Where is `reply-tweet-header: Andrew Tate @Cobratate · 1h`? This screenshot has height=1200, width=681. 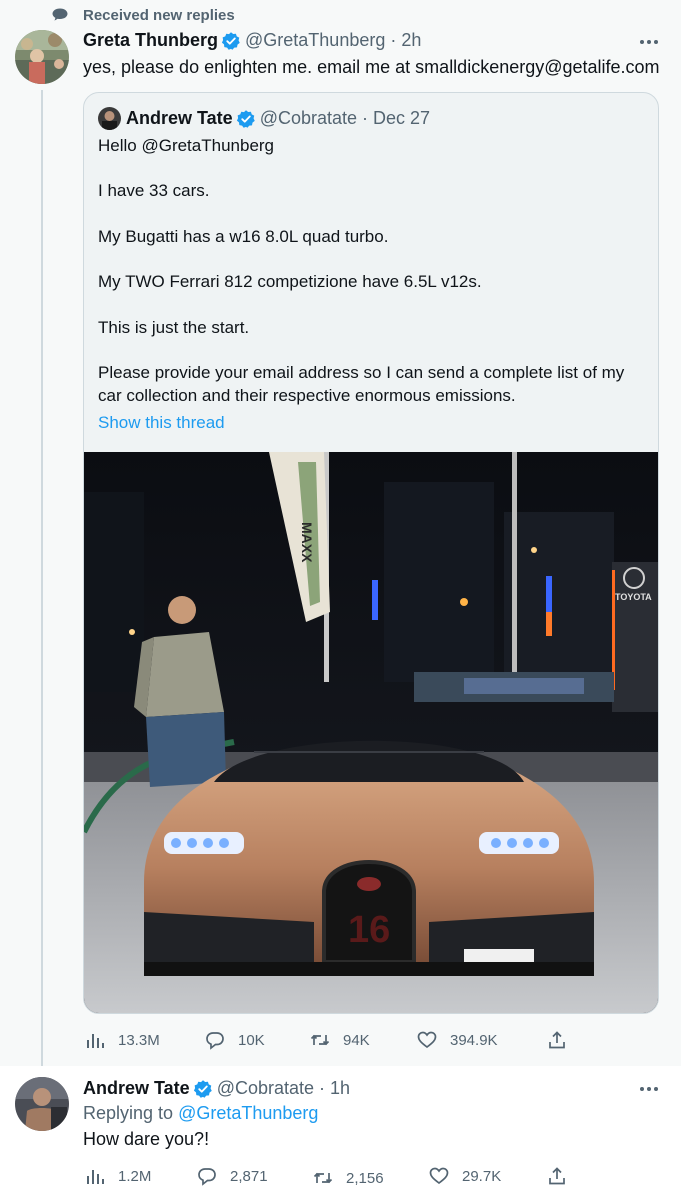
reply-tweet-header: Andrew Tate @Cobratate · 1h is located at coordinates (216, 1088).